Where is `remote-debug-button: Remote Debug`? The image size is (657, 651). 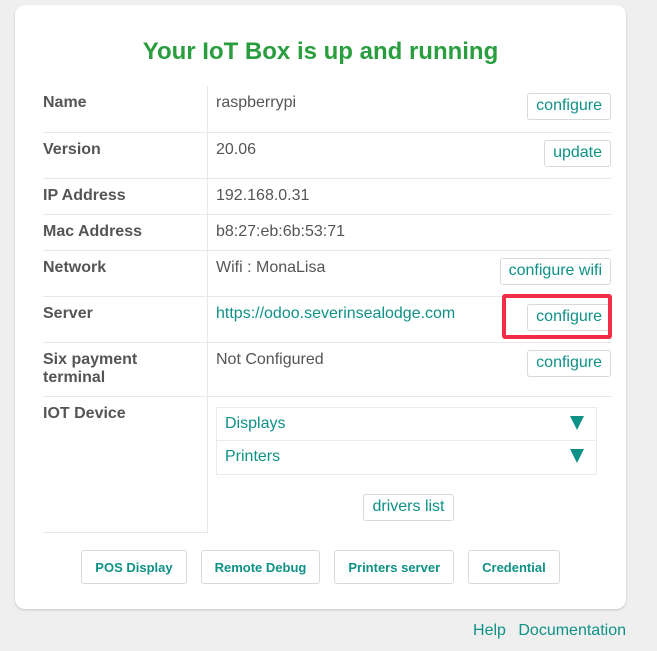
remote-debug-button: Remote Debug is located at coordinates (260, 567).